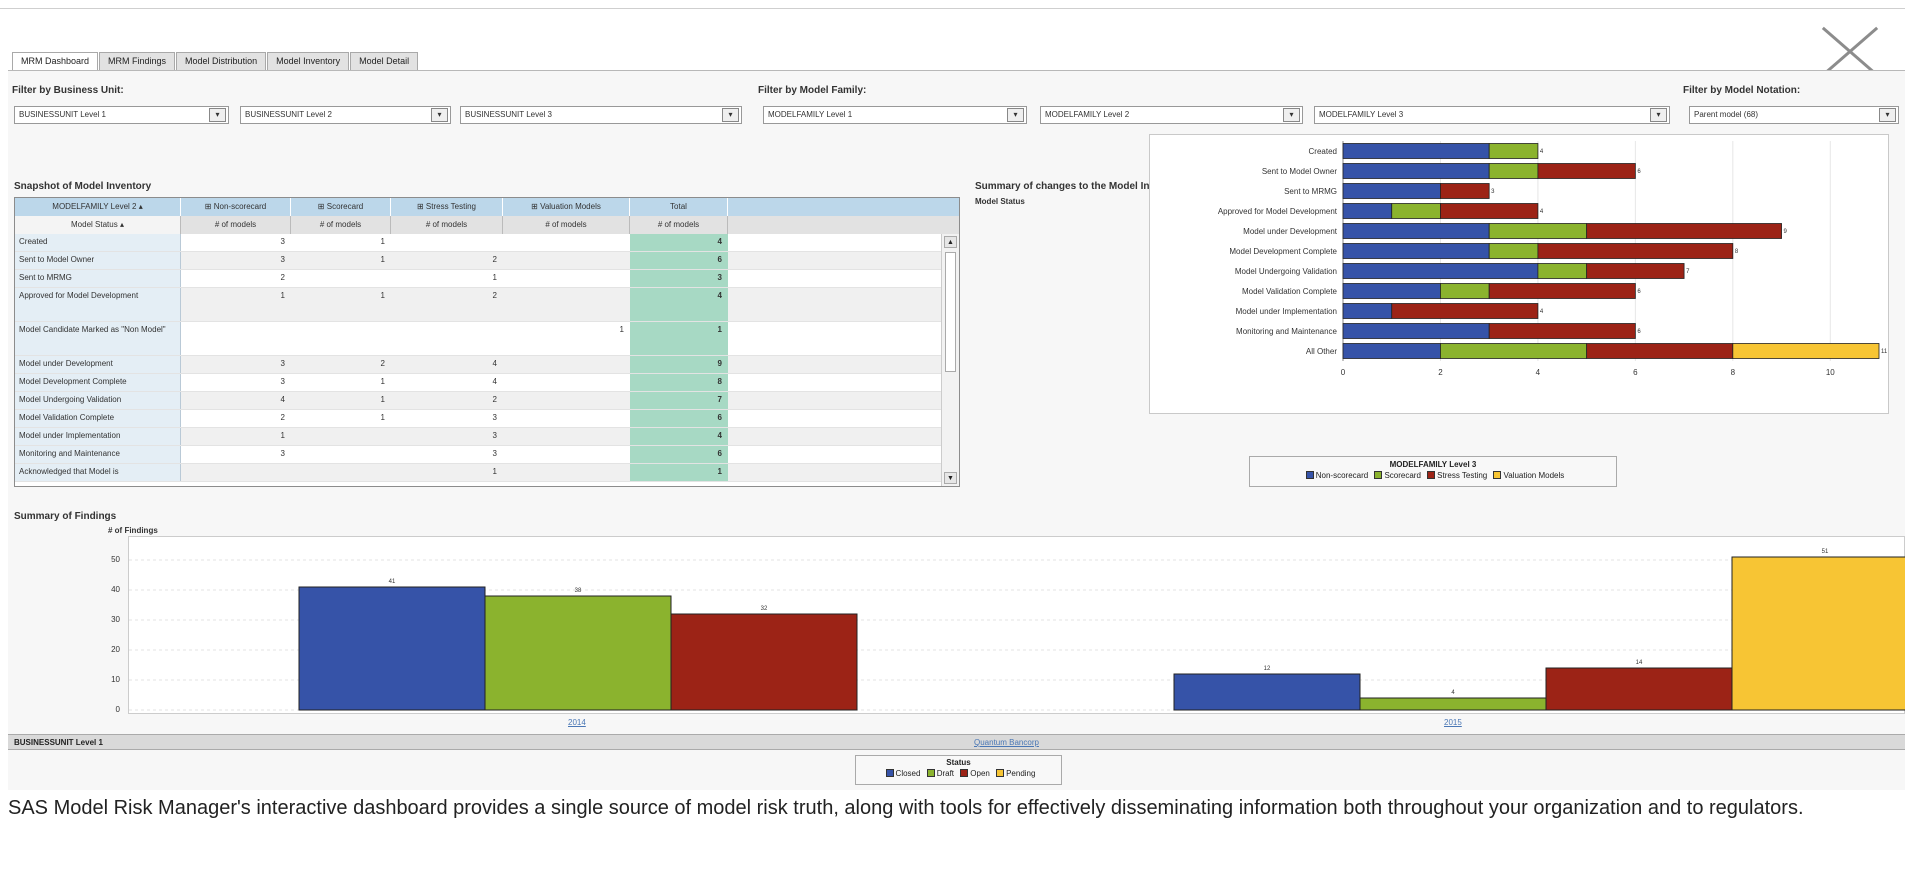  Describe the element at coordinates (1006, 742) in the screenshot. I see `business-unit-link: Quantum Bancorp` at that location.